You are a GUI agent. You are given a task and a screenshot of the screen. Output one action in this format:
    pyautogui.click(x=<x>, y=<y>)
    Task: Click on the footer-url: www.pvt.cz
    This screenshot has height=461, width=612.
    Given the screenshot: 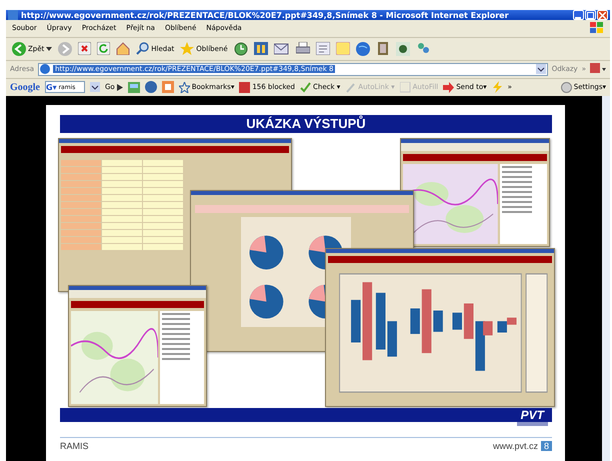 What is the action you would take?
    pyautogui.click(x=515, y=446)
    